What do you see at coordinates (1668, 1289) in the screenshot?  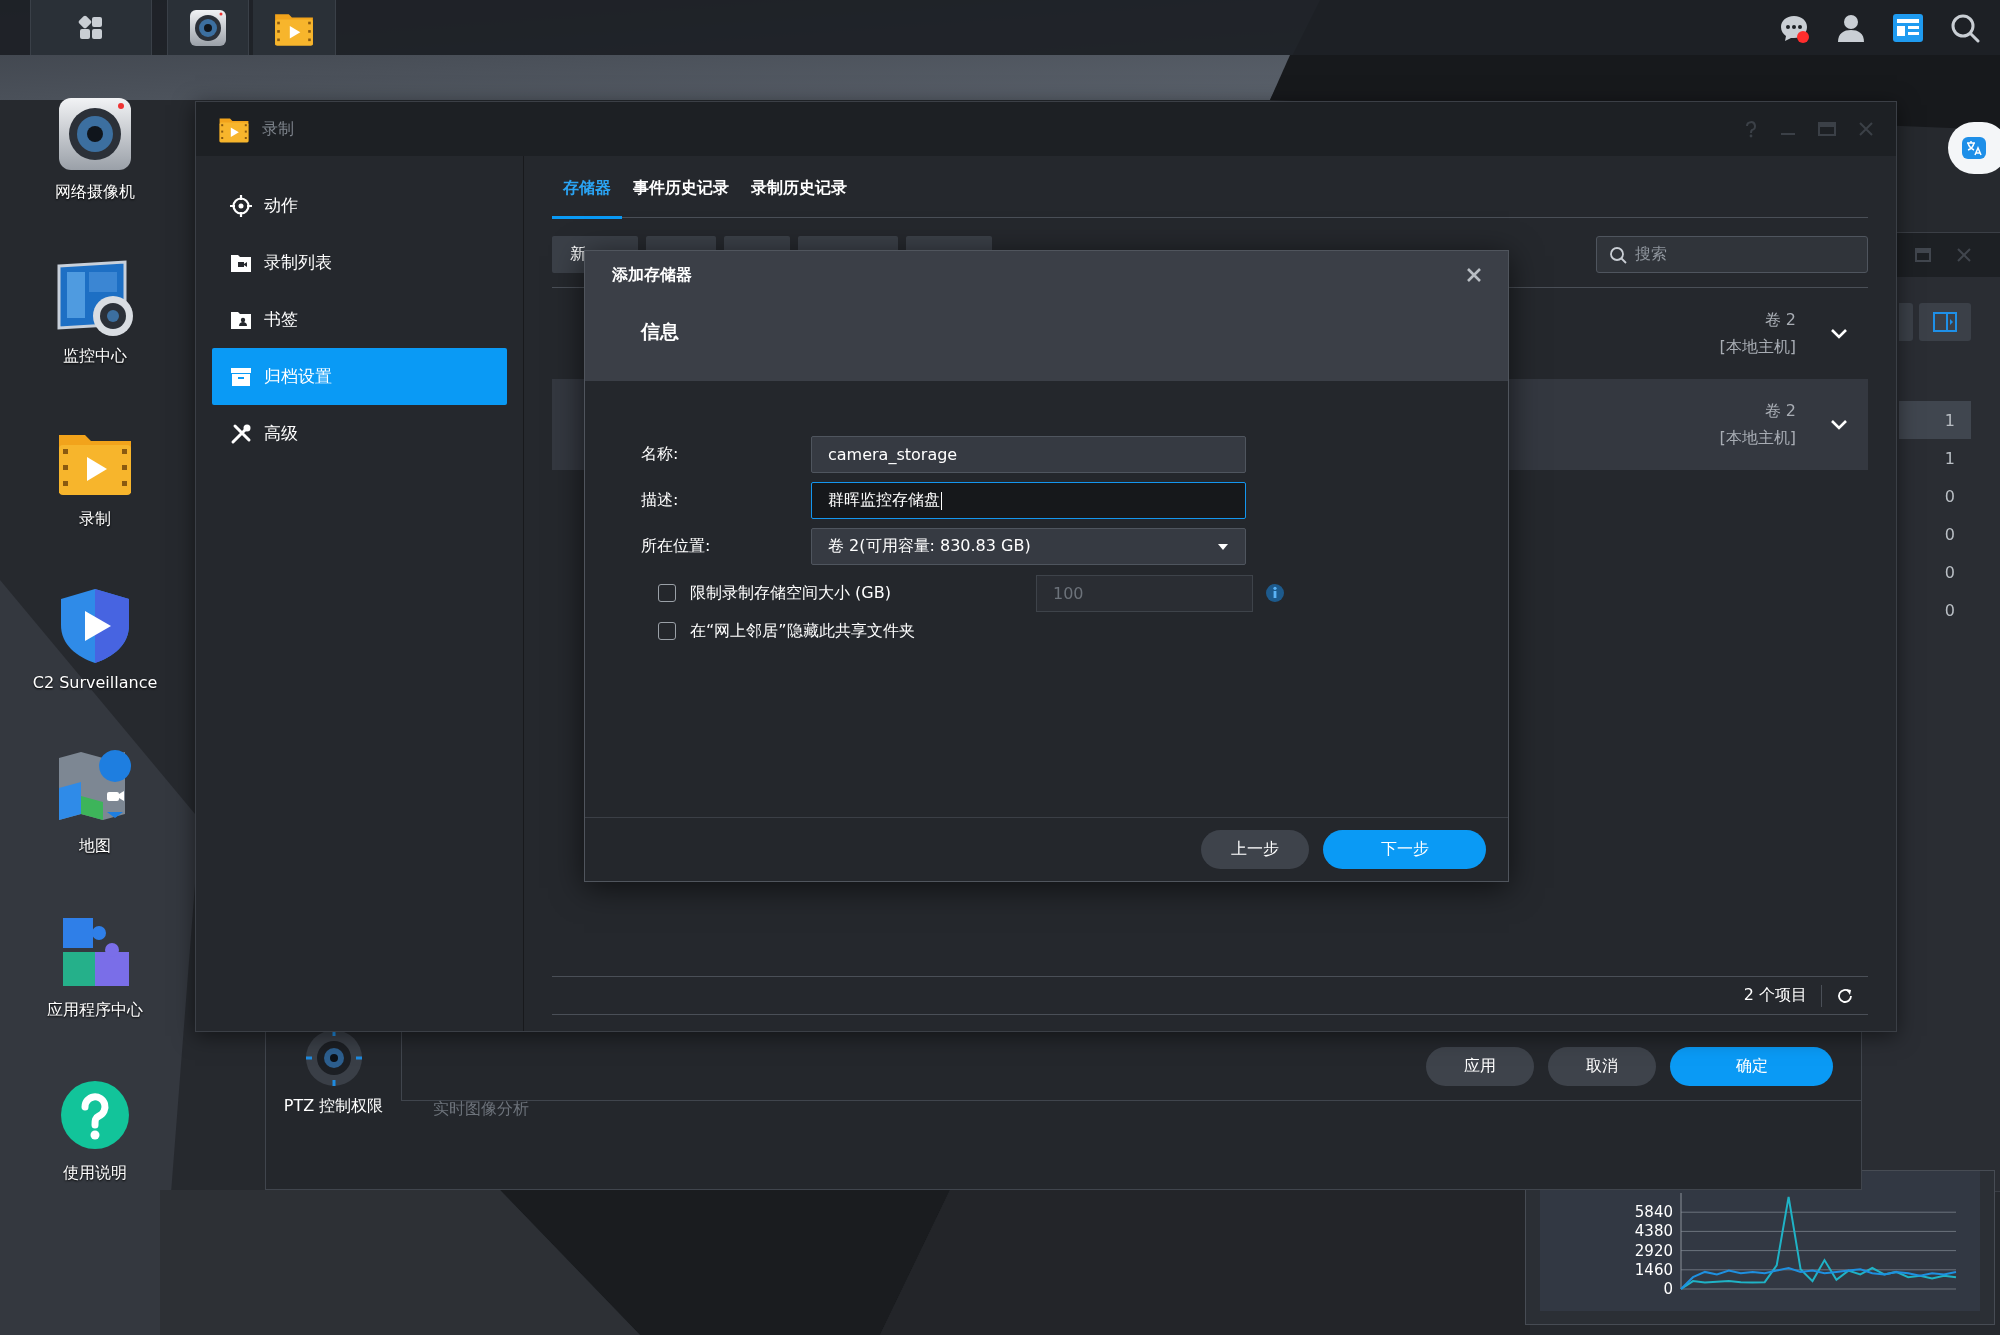 I see `axis-label: 0` at bounding box center [1668, 1289].